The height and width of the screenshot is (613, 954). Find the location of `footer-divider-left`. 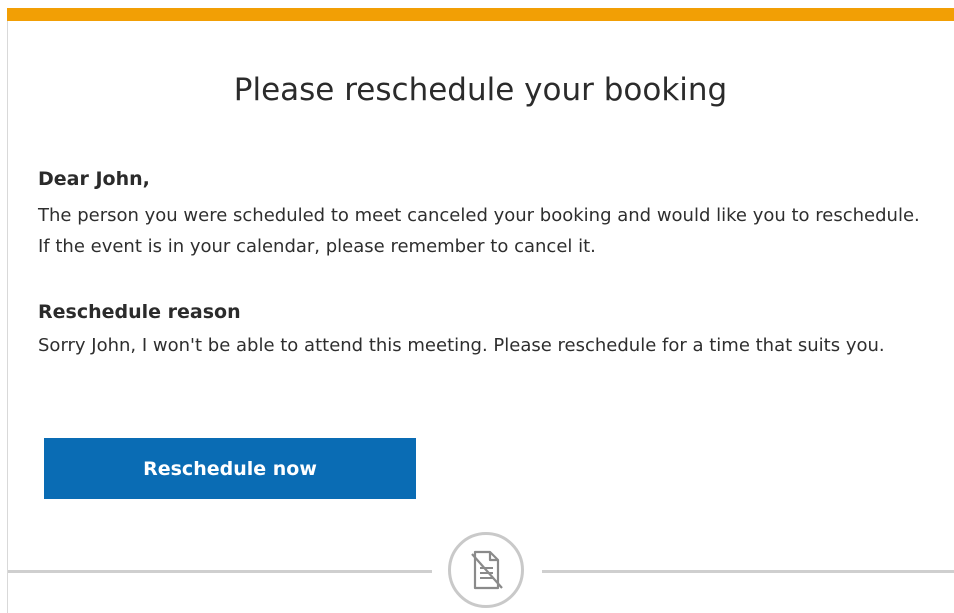

footer-divider-left is located at coordinates (220, 571).